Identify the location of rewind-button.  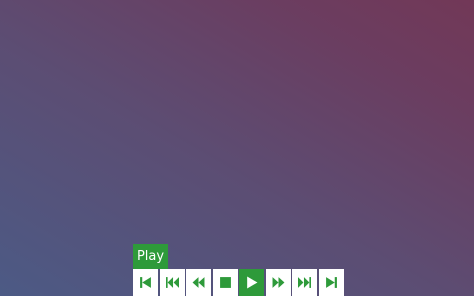
(198, 282).